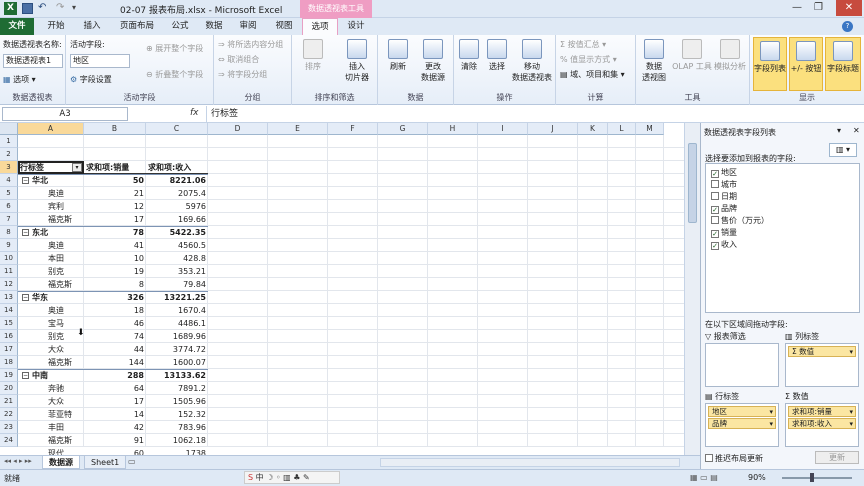 Image resolution: width=864 pixels, height=486 pixels. What do you see at coordinates (169, 167) in the screenshot?
I see `header-sum-revenue: 求和项:收入` at bounding box center [169, 167].